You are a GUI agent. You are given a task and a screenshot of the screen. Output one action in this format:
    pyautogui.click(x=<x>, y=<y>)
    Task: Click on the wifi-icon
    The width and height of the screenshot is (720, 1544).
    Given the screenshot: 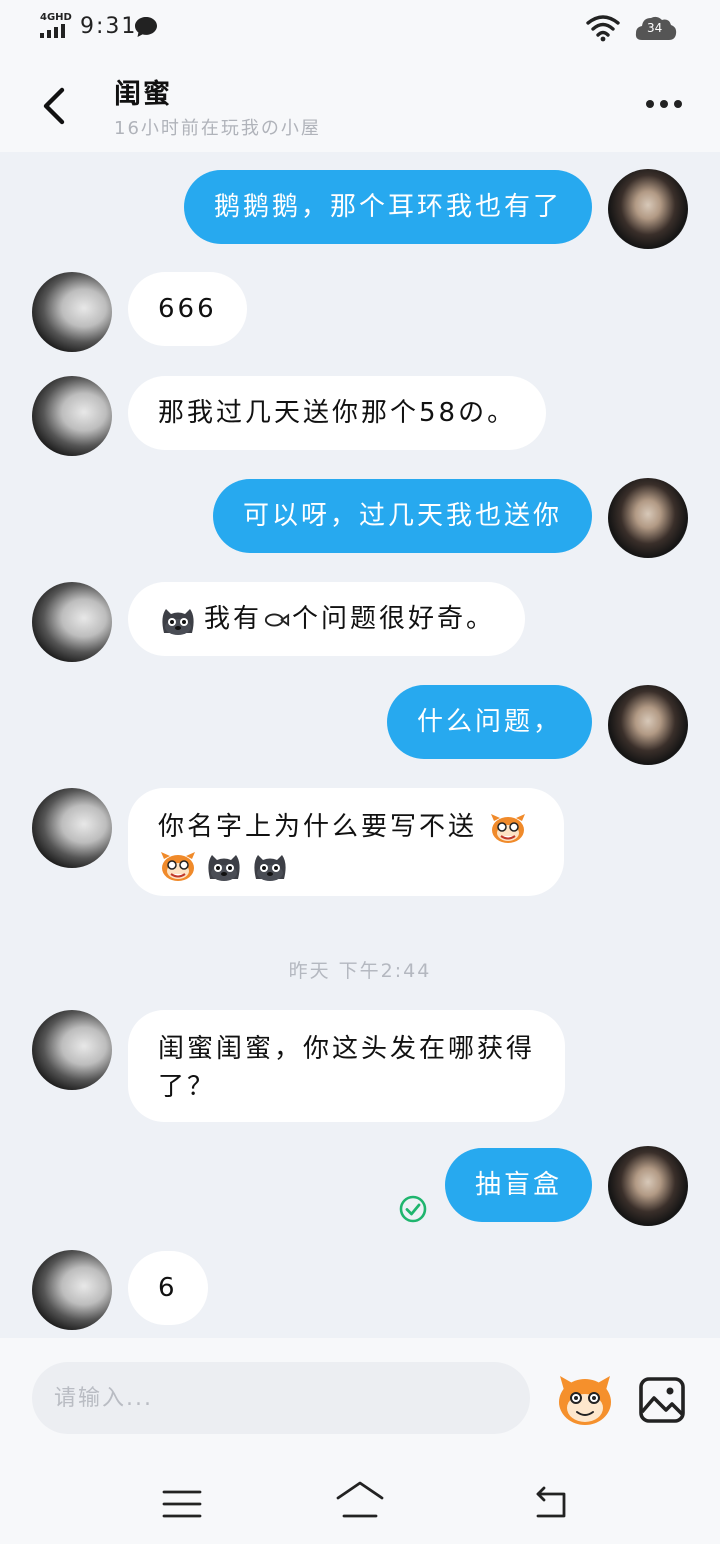 What is the action you would take?
    pyautogui.click(x=603, y=28)
    